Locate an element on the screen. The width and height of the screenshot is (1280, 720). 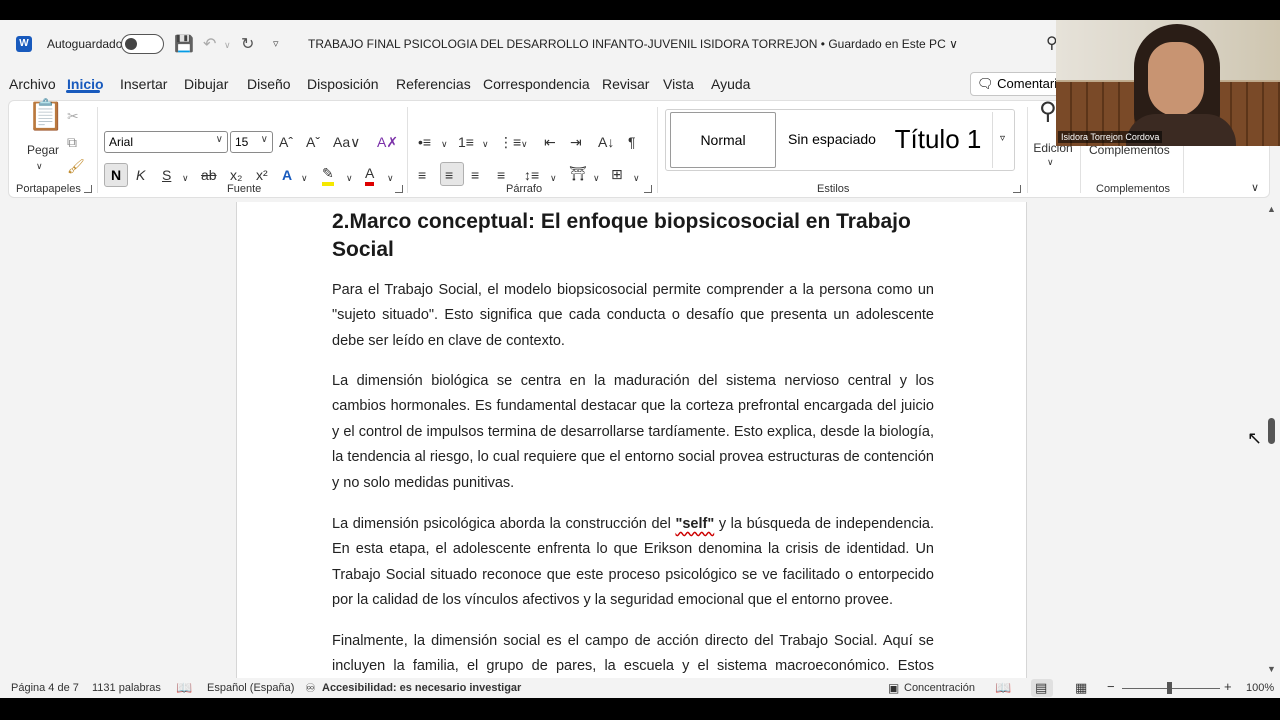
tab-dibujar: Dibujar is located at coordinates (206, 84).